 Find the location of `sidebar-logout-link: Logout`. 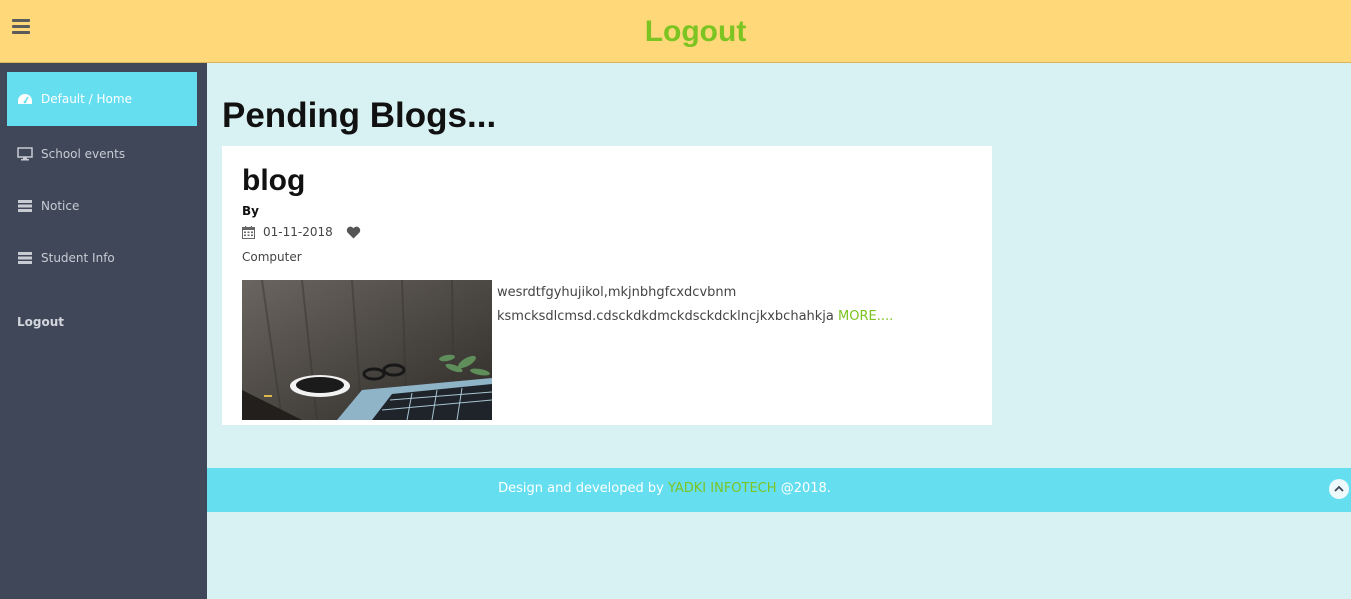

sidebar-logout-link: Logout is located at coordinates (40, 322).